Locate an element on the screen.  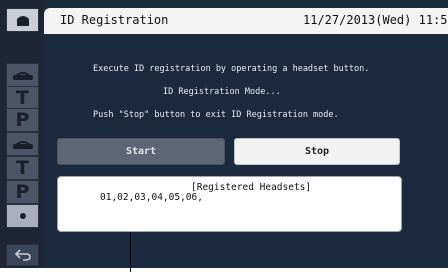
page-title: ID Registration is located at coordinates (114, 20).